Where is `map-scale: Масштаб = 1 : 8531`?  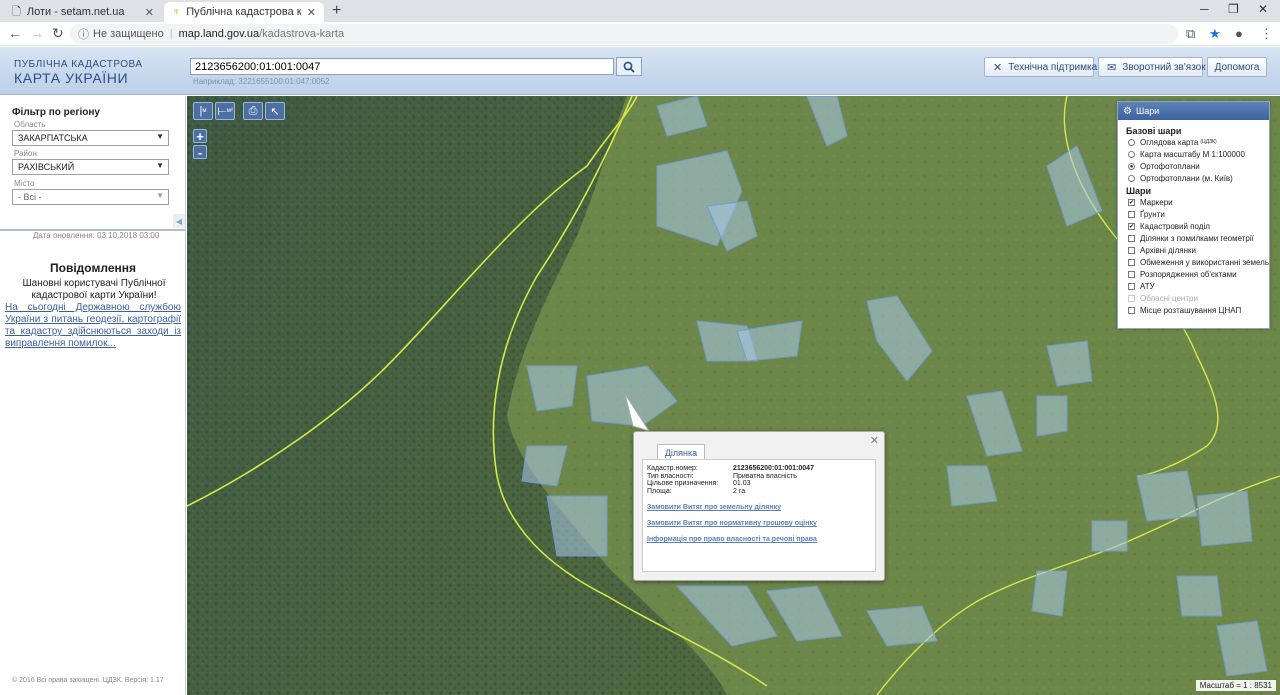 map-scale: Масштаб = 1 : 8531 is located at coordinates (1235, 685).